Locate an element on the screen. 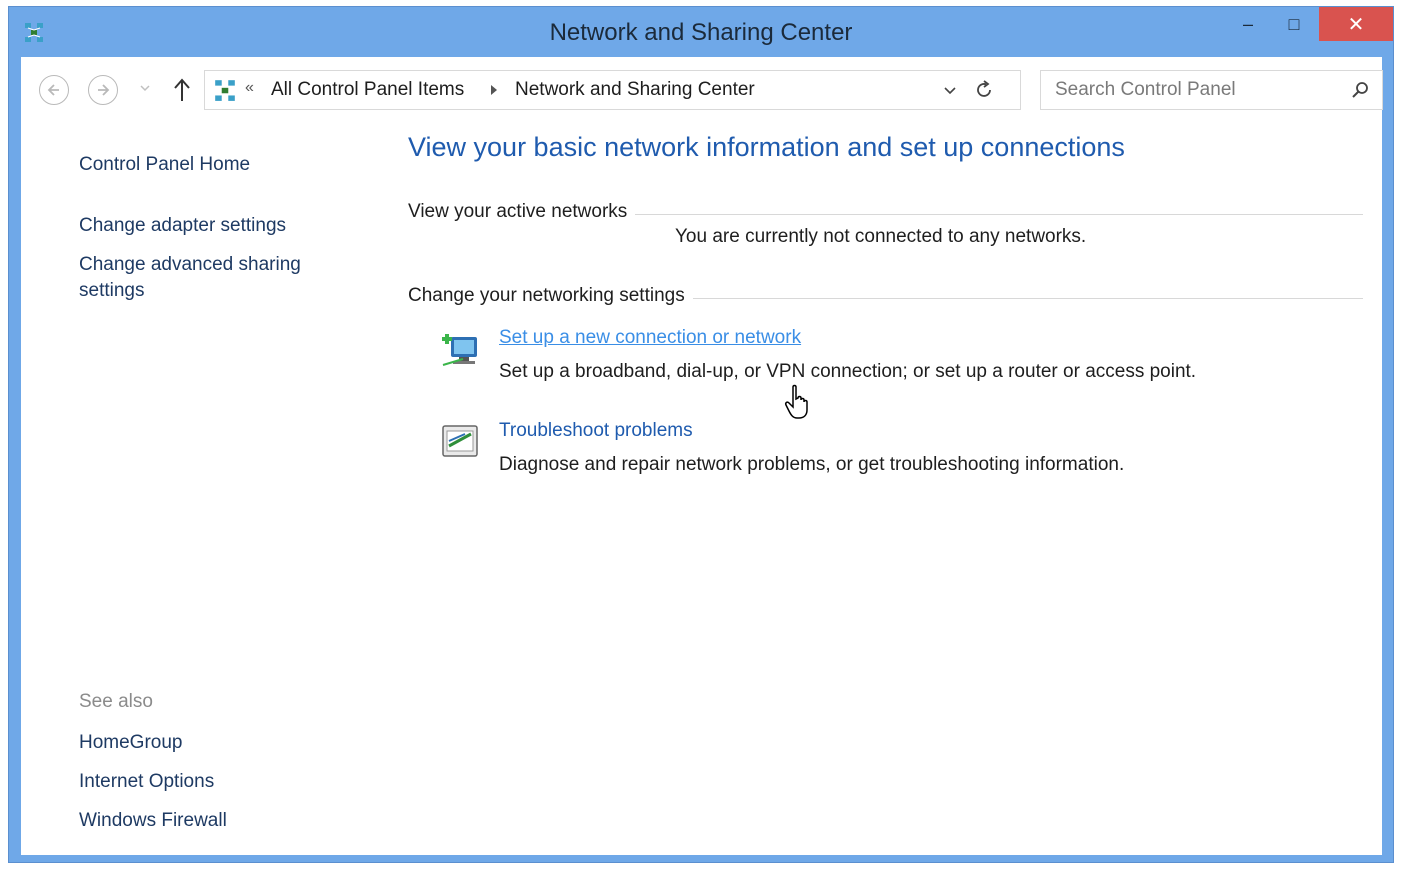  search-box: Search Control Panel is located at coordinates (1211, 90).